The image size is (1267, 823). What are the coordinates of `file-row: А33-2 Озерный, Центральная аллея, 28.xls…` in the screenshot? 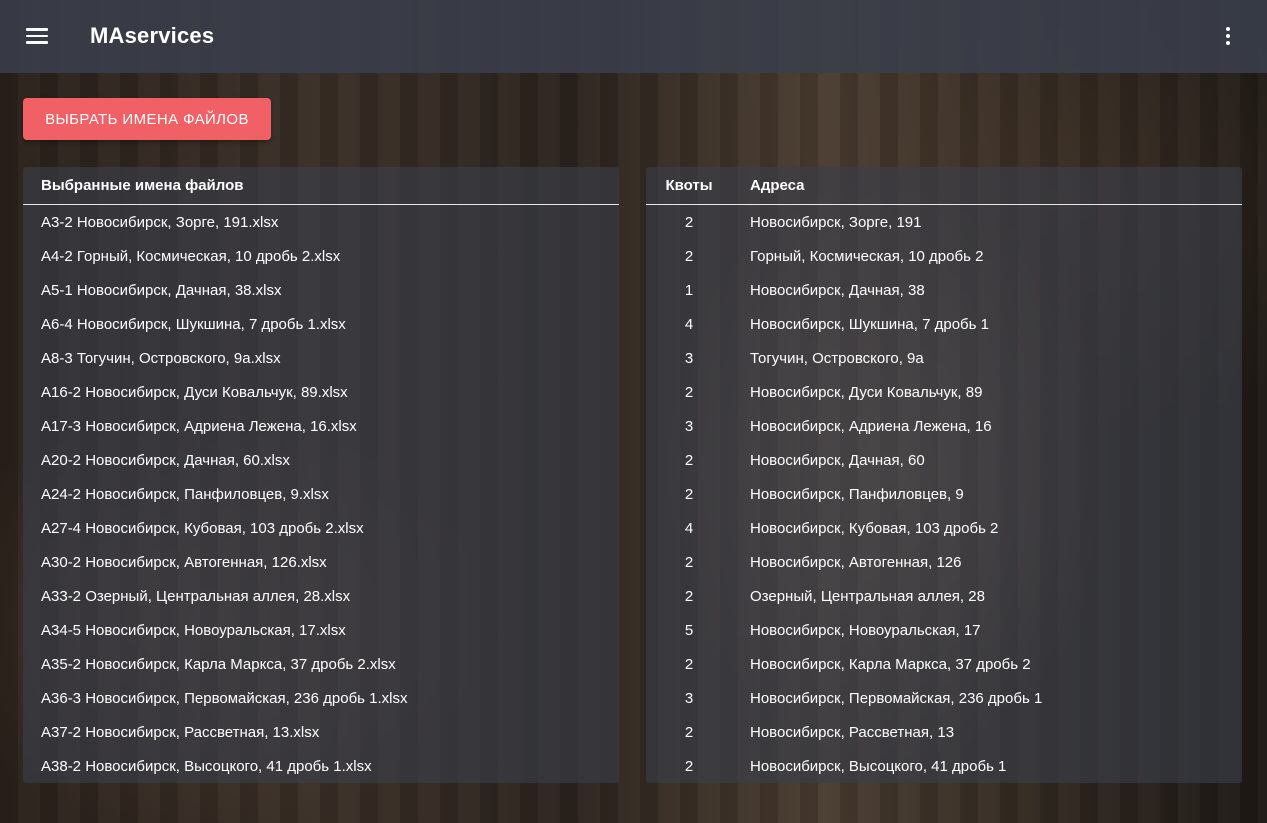 It's located at (321, 596).